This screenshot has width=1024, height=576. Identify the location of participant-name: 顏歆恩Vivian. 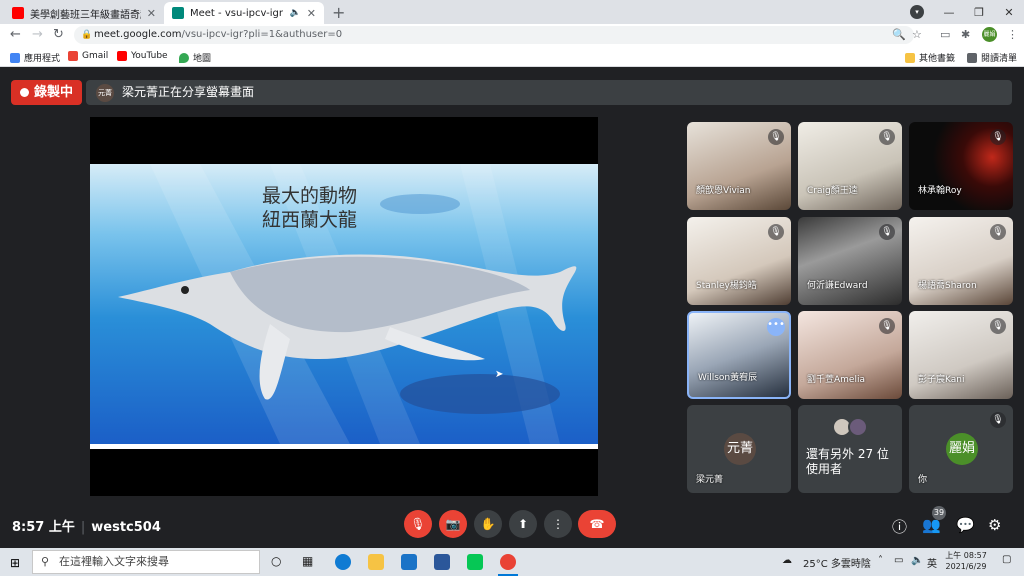
(723, 191).